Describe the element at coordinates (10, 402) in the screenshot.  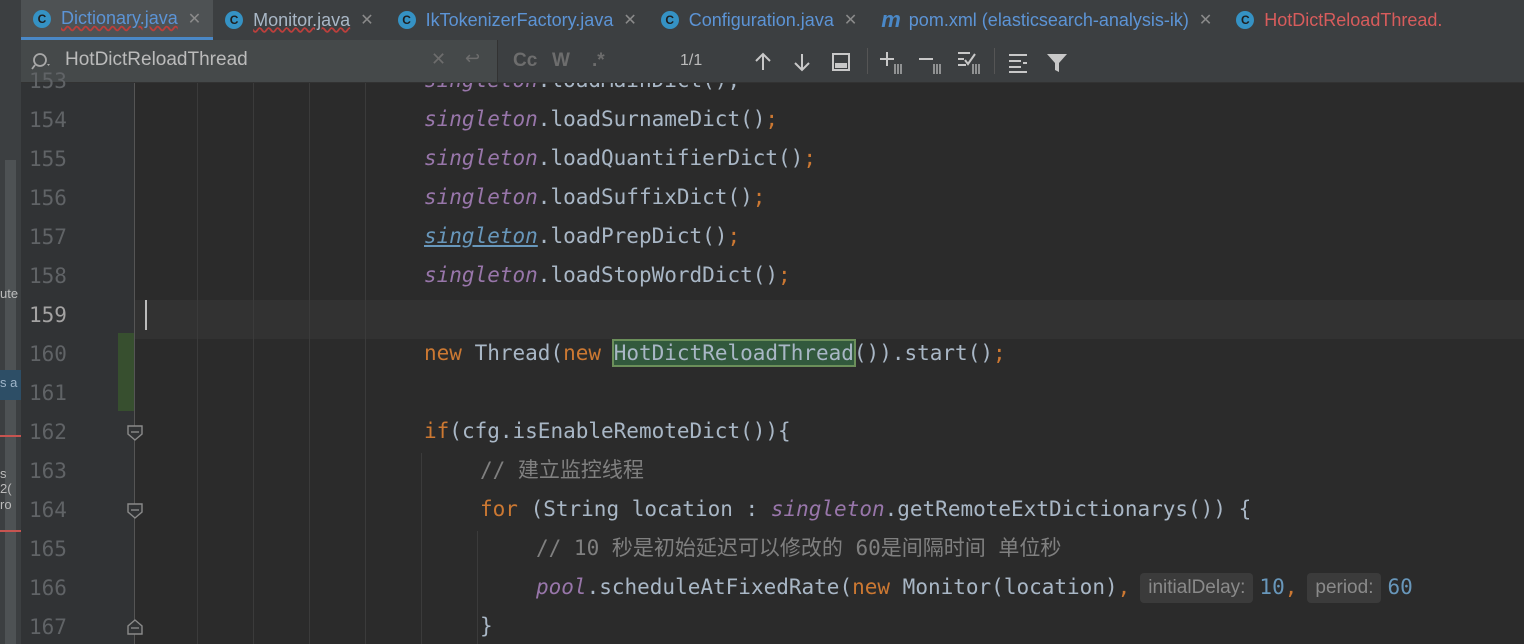
I see `left-panel-scrollbar` at that location.